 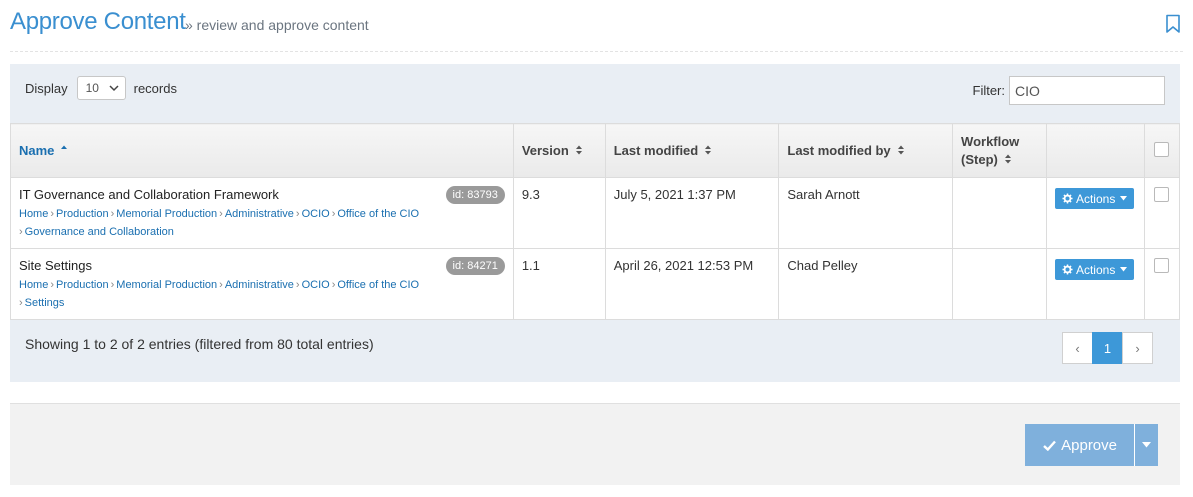 I want to click on filter-control: Filter: CIO, so click(x=1068, y=90).